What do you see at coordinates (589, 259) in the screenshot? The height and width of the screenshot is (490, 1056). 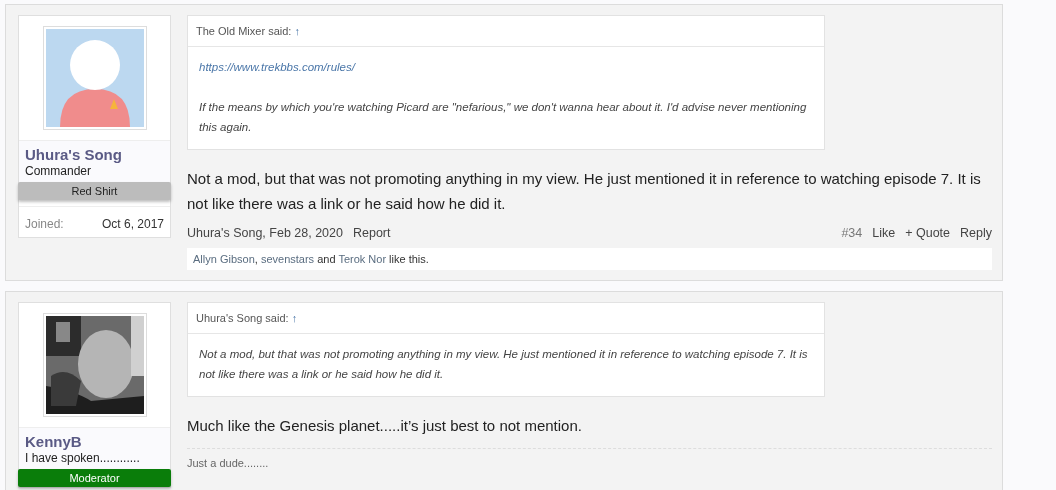 I see `likes-summary: Allyn Gibson, sevenstars and Terok Nor like this.` at bounding box center [589, 259].